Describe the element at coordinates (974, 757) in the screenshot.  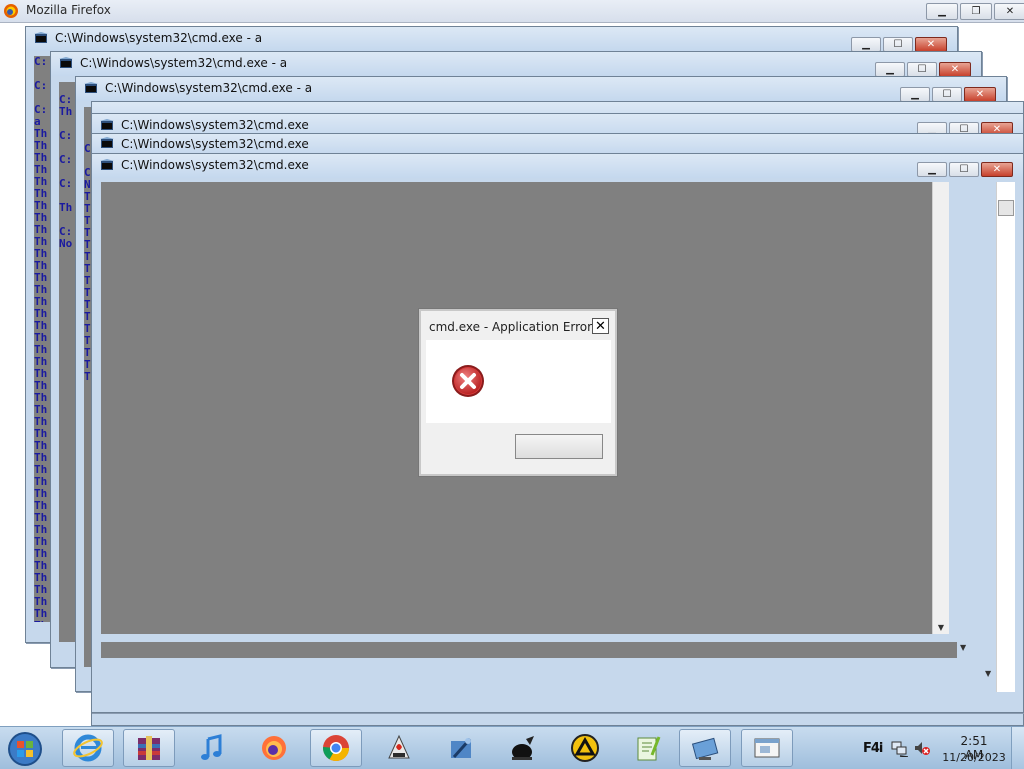
I see `clock-date: 11/20/2023` at that location.